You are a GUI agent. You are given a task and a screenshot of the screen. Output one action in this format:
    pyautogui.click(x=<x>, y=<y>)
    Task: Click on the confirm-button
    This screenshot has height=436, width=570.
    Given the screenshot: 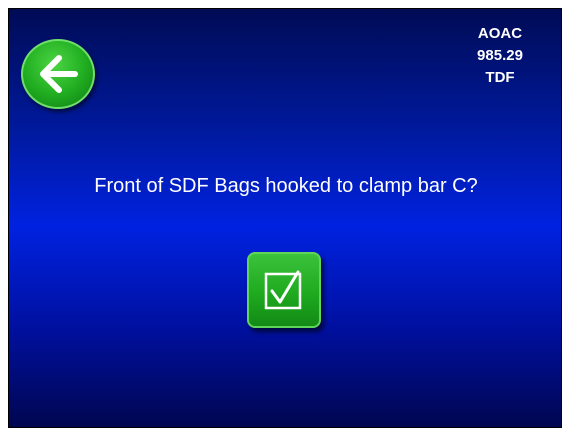 What is the action you would take?
    pyautogui.click(x=284, y=290)
    